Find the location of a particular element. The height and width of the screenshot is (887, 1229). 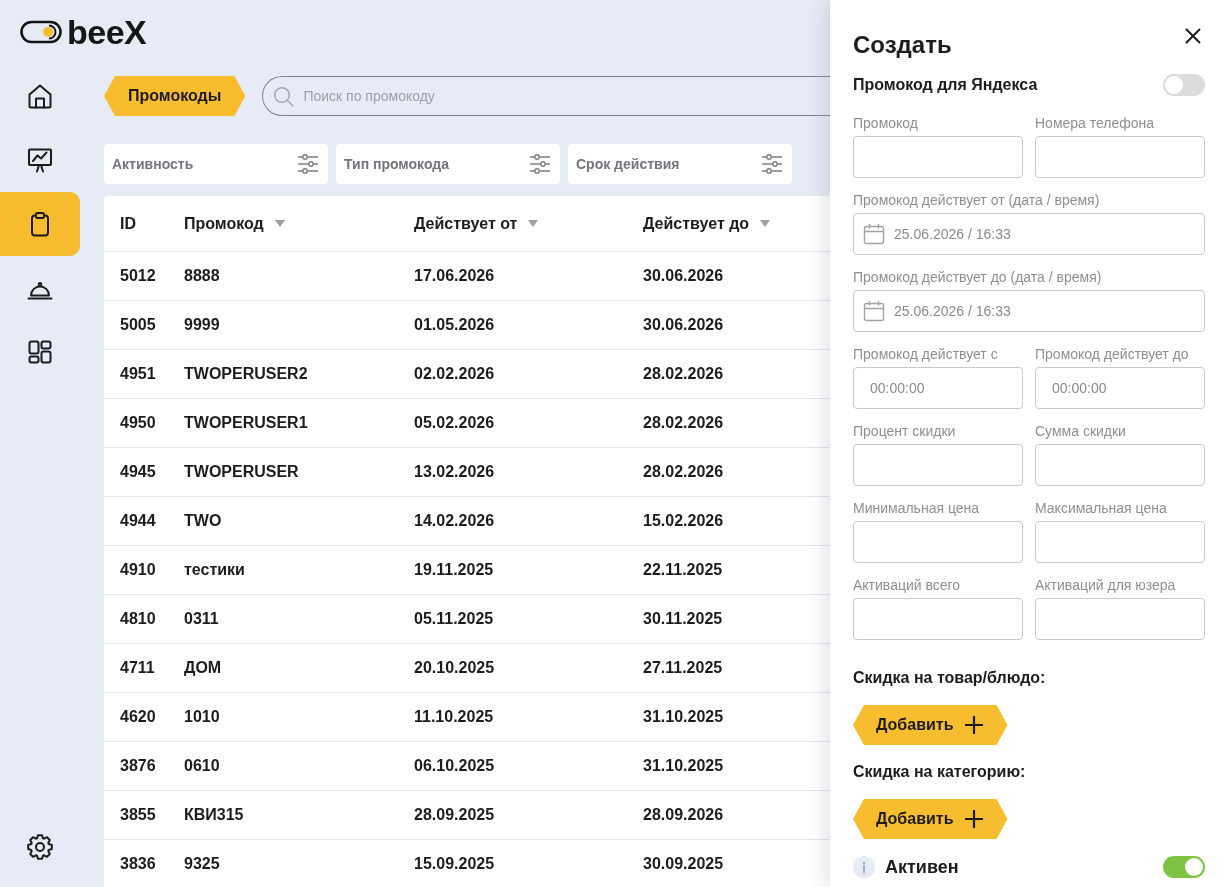

table-cell: 19.11.2025 is located at coordinates (454, 570).